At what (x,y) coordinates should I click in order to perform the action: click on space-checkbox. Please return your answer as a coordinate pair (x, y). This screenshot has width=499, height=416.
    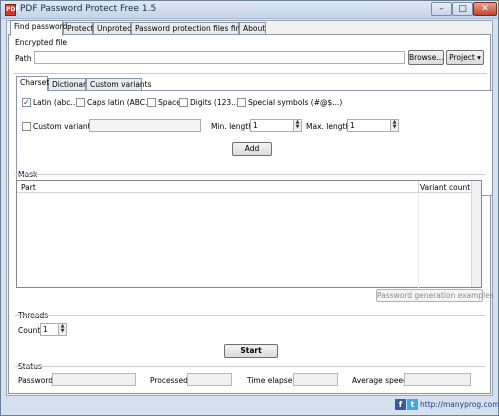
    Looking at the image, I should click on (151, 102).